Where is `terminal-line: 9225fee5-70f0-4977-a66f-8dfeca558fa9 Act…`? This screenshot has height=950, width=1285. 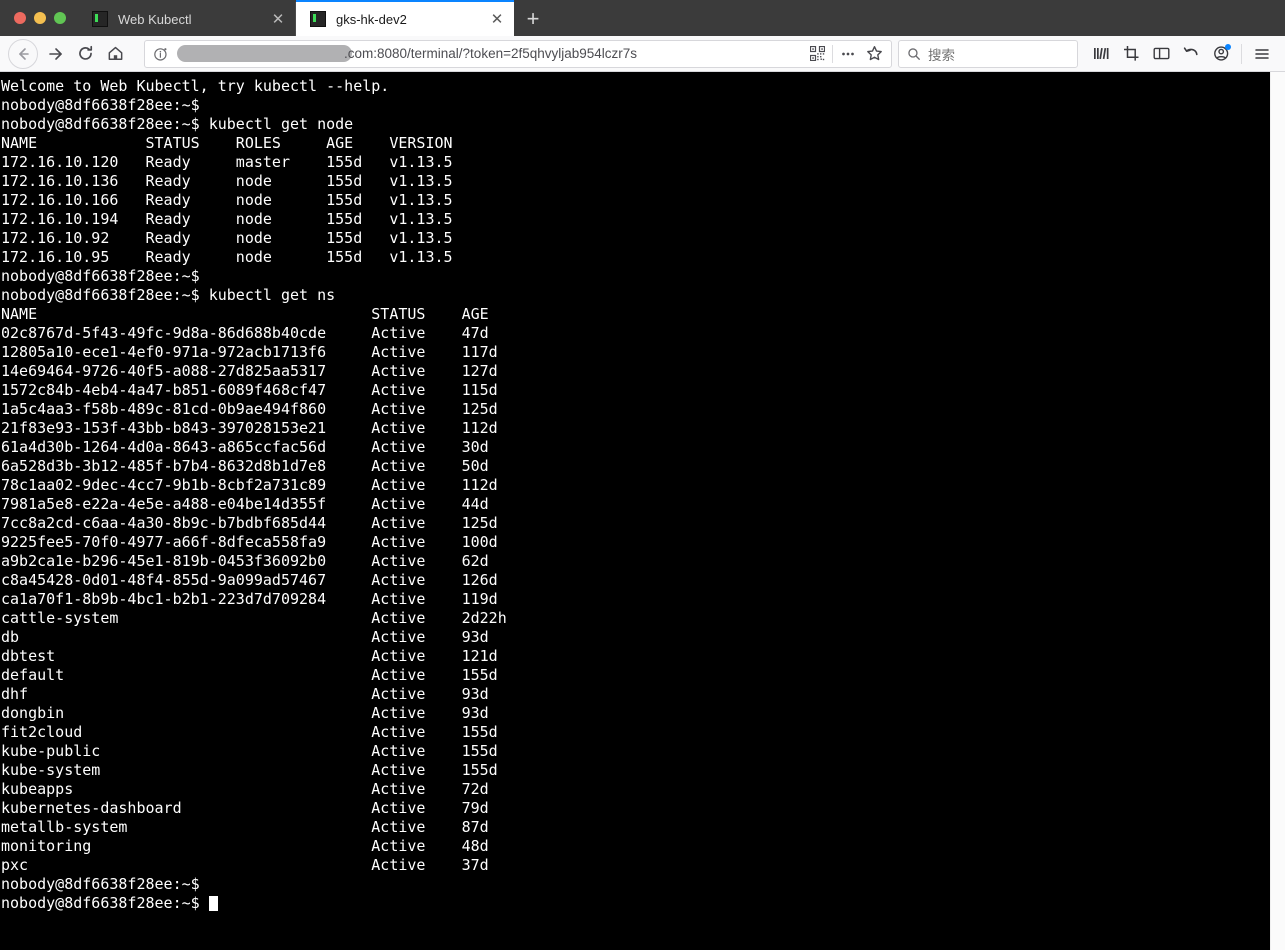
terminal-line: 9225fee5-70f0-4977-a66f-8dfeca558fa9 Act… is located at coordinates (249, 542).